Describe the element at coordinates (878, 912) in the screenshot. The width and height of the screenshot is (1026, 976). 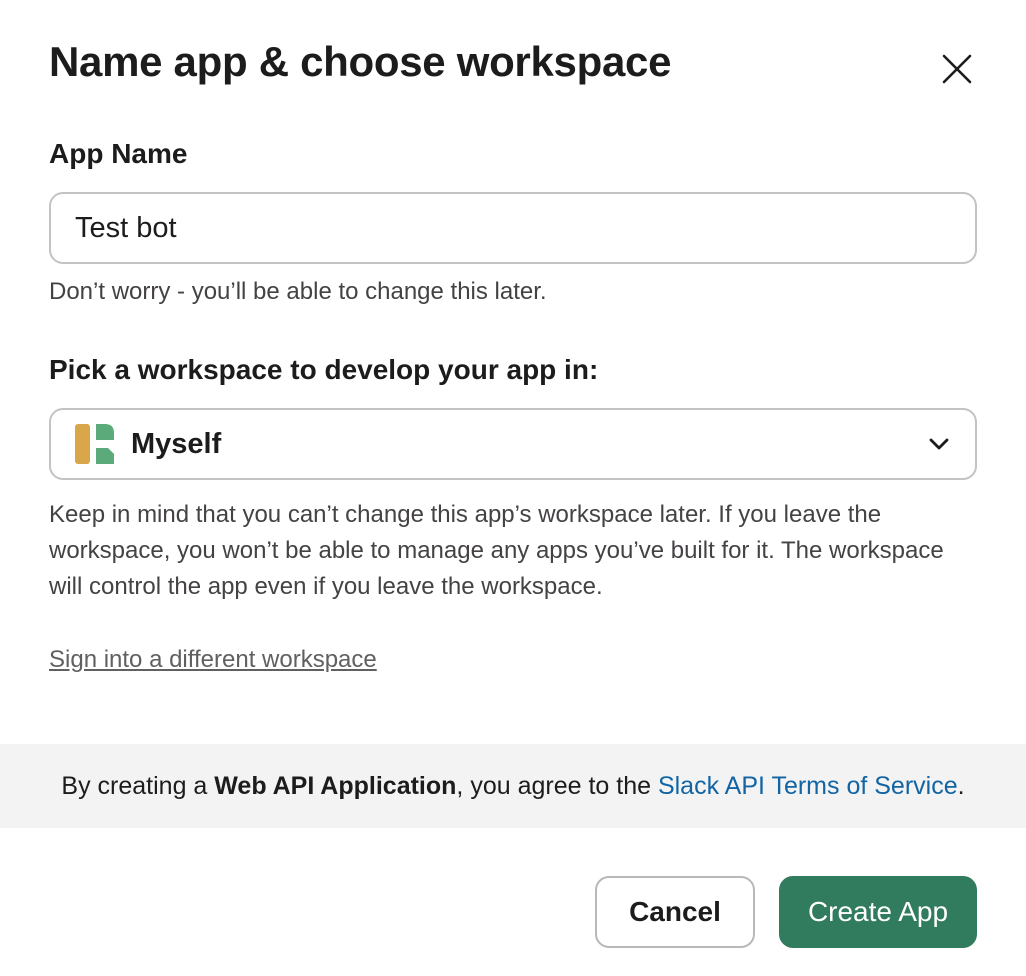
I see `create-app-button: Create App` at that location.